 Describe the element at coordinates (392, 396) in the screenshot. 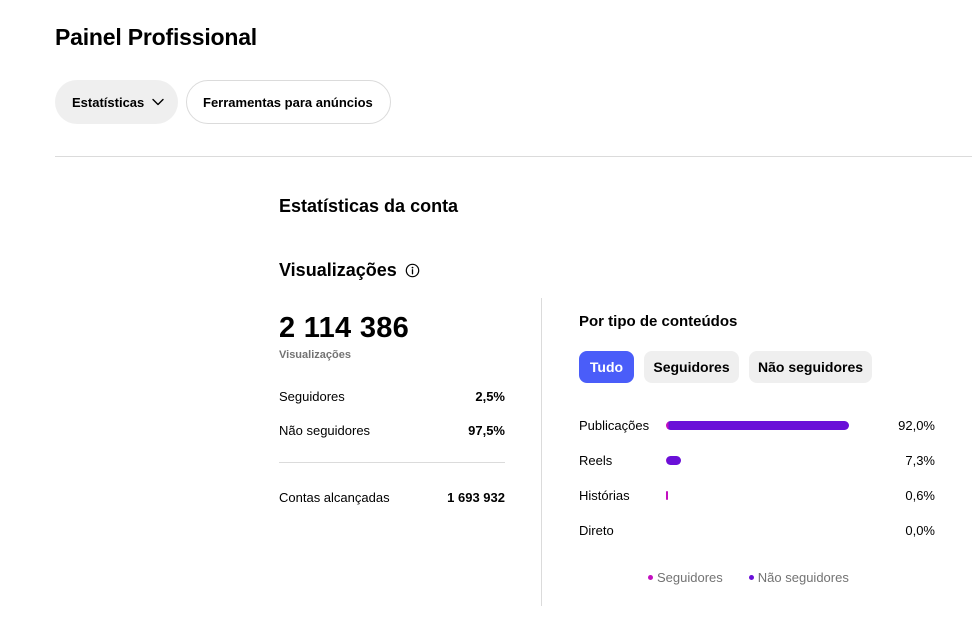

I see `views-row-followers: Seguidores 2,5%` at that location.